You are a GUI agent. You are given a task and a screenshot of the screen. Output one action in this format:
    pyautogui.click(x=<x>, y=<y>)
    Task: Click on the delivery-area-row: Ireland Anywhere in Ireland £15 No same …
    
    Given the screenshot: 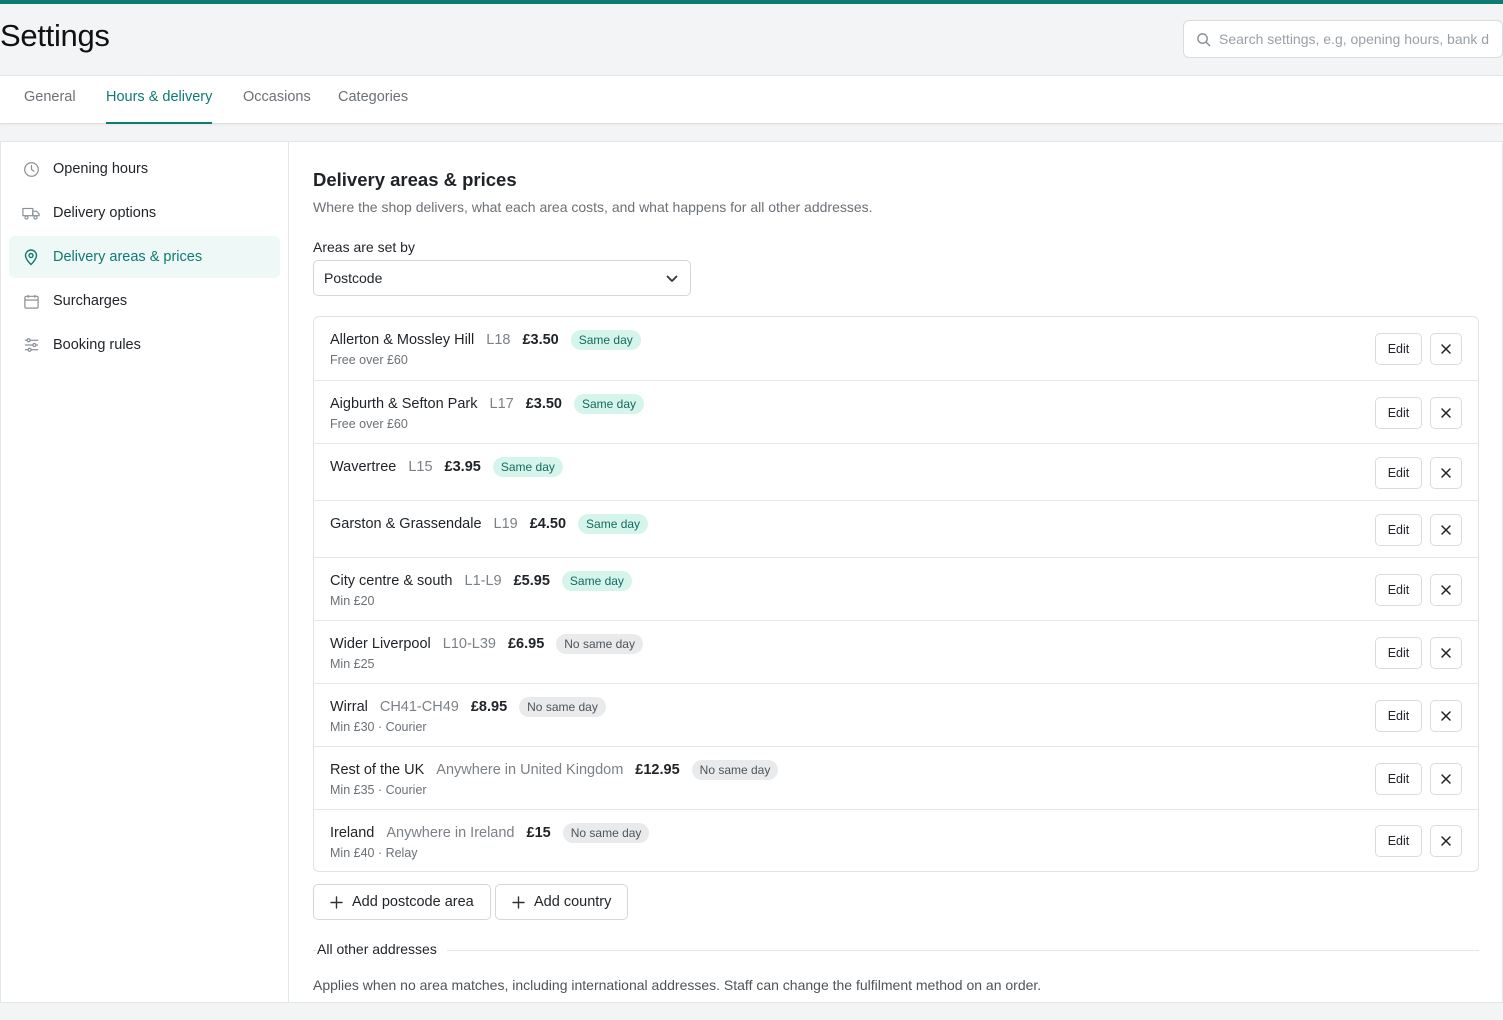 What is the action you would take?
    pyautogui.click(x=896, y=840)
    